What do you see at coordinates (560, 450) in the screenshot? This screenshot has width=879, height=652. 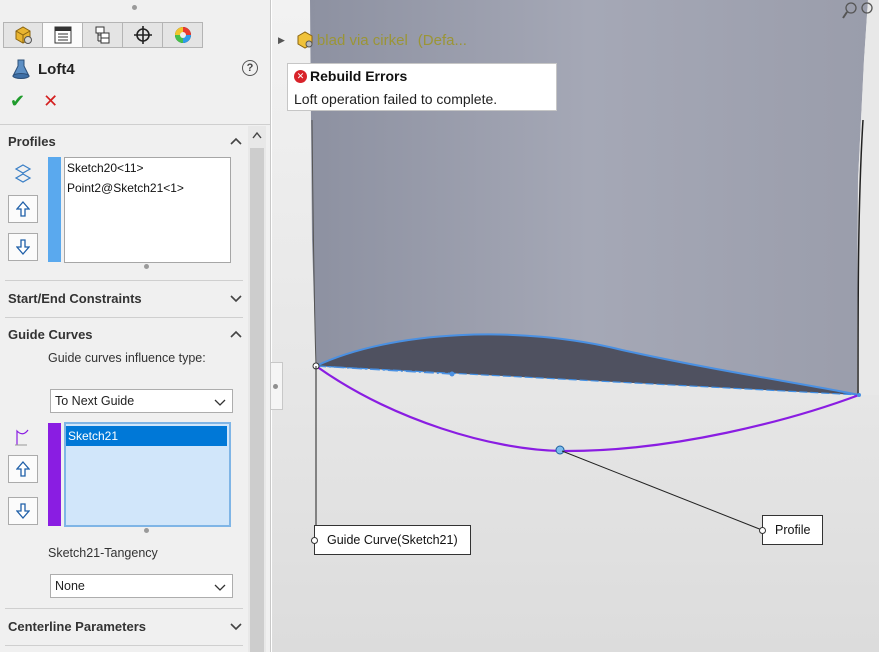 I see `profile-point` at bounding box center [560, 450].